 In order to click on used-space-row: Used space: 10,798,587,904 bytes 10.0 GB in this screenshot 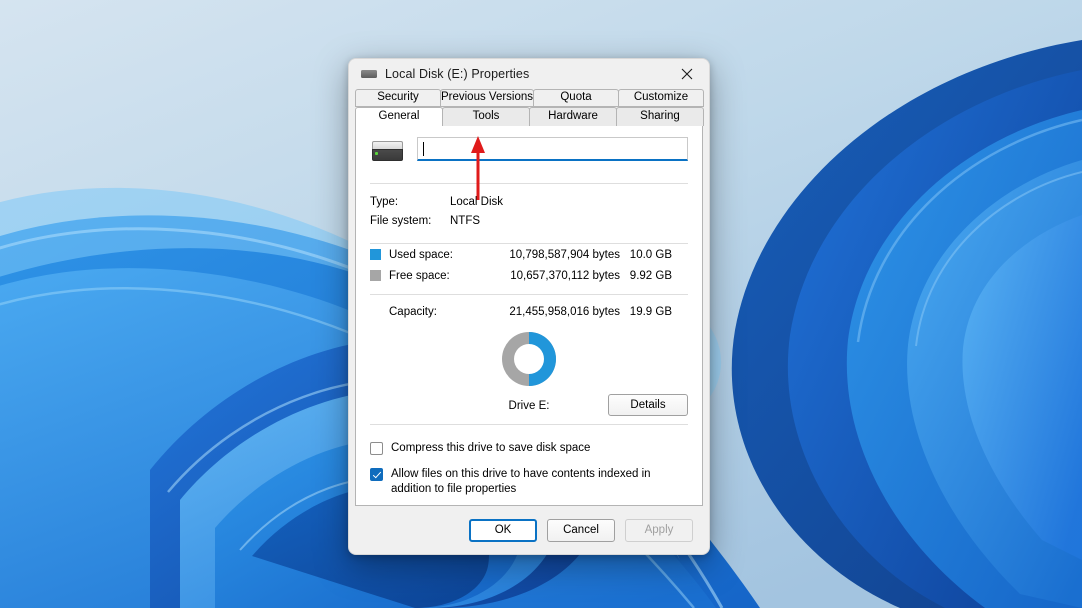, I will do `click(529, 254)`.